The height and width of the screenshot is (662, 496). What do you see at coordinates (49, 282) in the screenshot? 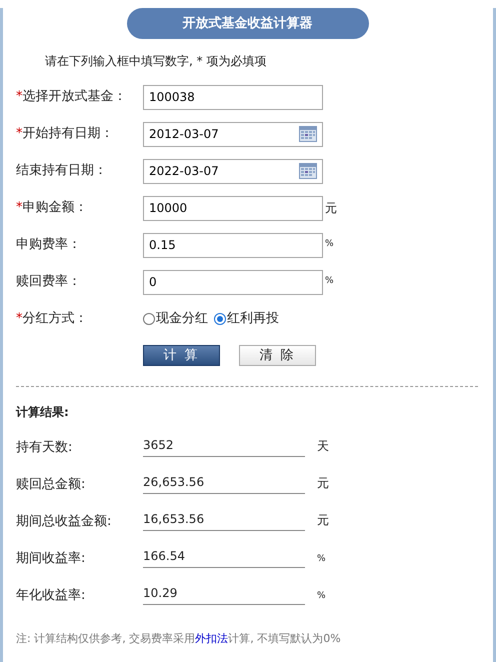
I see `field-label: 赎回费率：` at bounding box center [49, 282].